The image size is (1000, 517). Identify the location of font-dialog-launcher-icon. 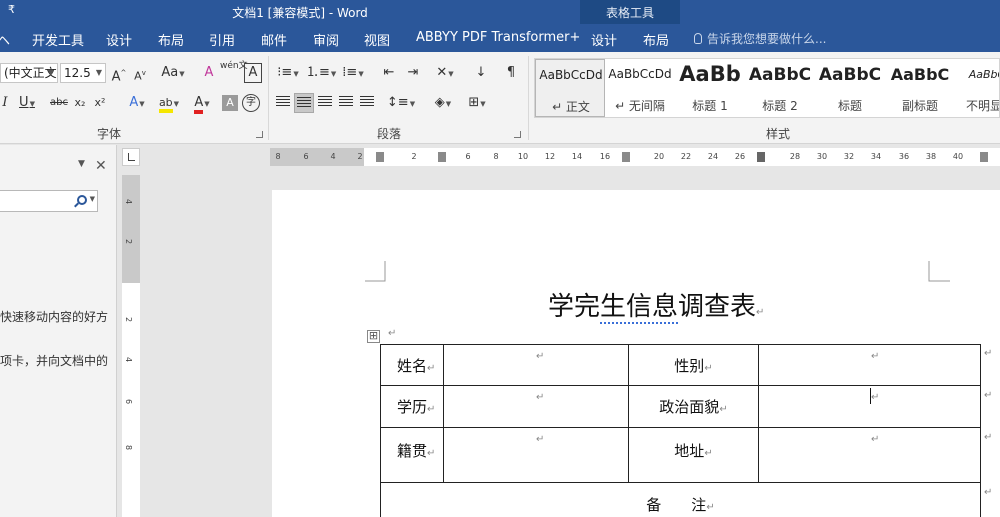
(259, 134).